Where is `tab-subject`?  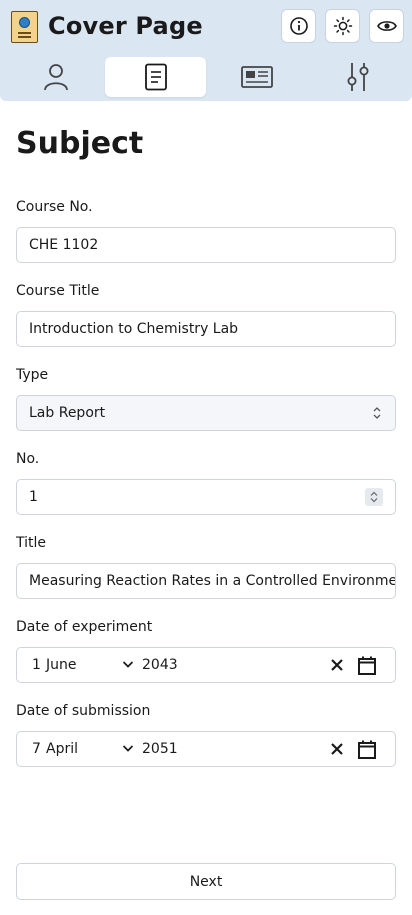 tab-subject is located at coordinates (155, 77).